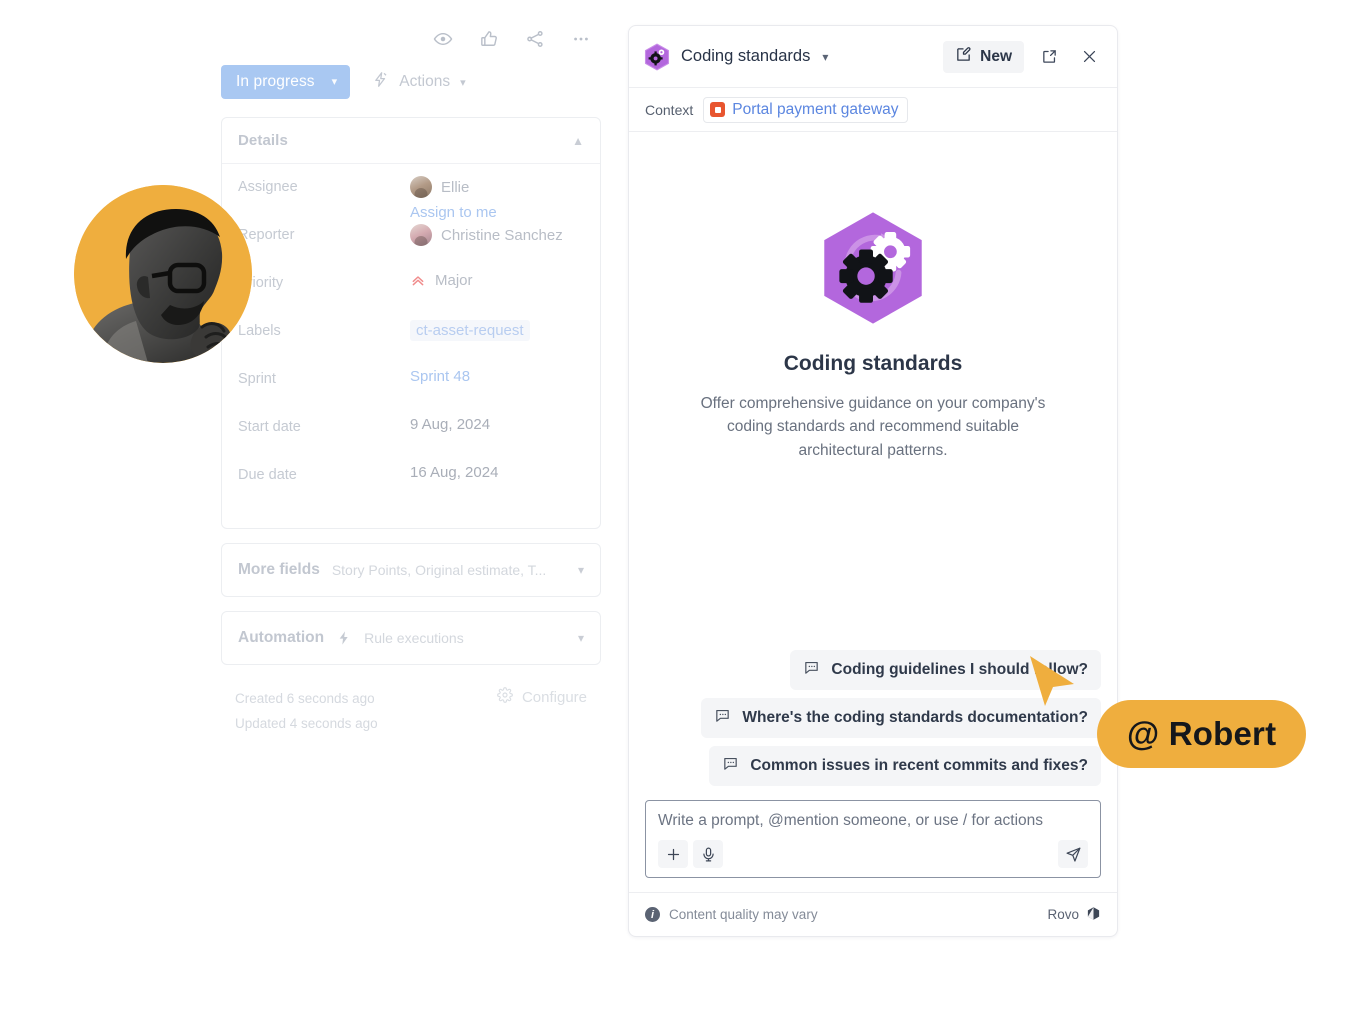  I want to click on automation-summary: Rule executions, so click(414, 638).